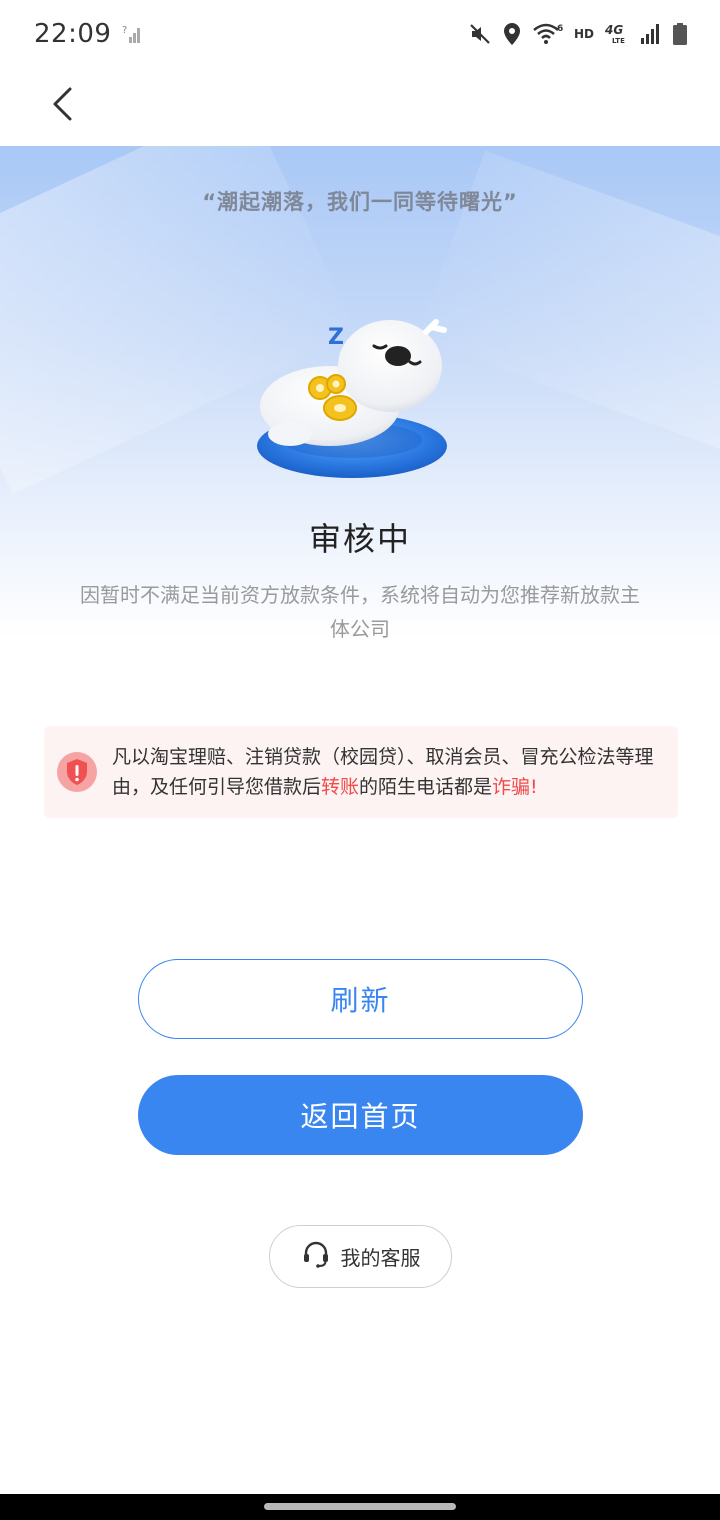 Image resolution: width=720 pixels, height=1520 pixels. Describe the element at coordinates (515, 787) in the screenshot. I see `warning-highlight-fraud: 诈骗!` at that location.